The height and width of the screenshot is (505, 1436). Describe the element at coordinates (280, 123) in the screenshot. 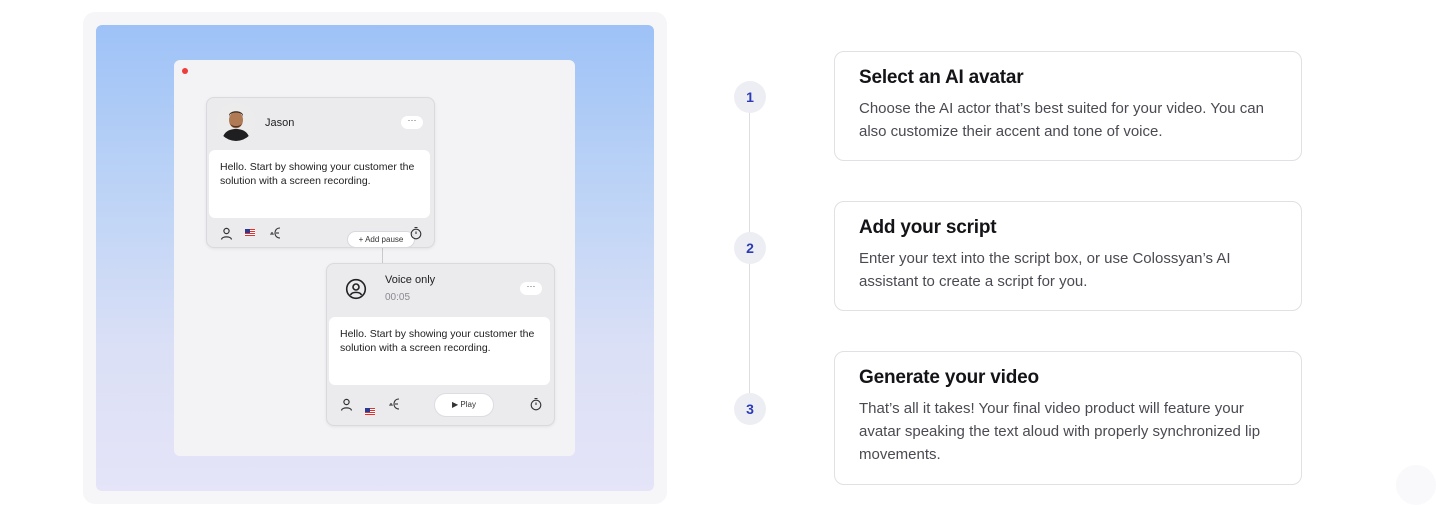

I see `avatar-name: Jason` at that location.